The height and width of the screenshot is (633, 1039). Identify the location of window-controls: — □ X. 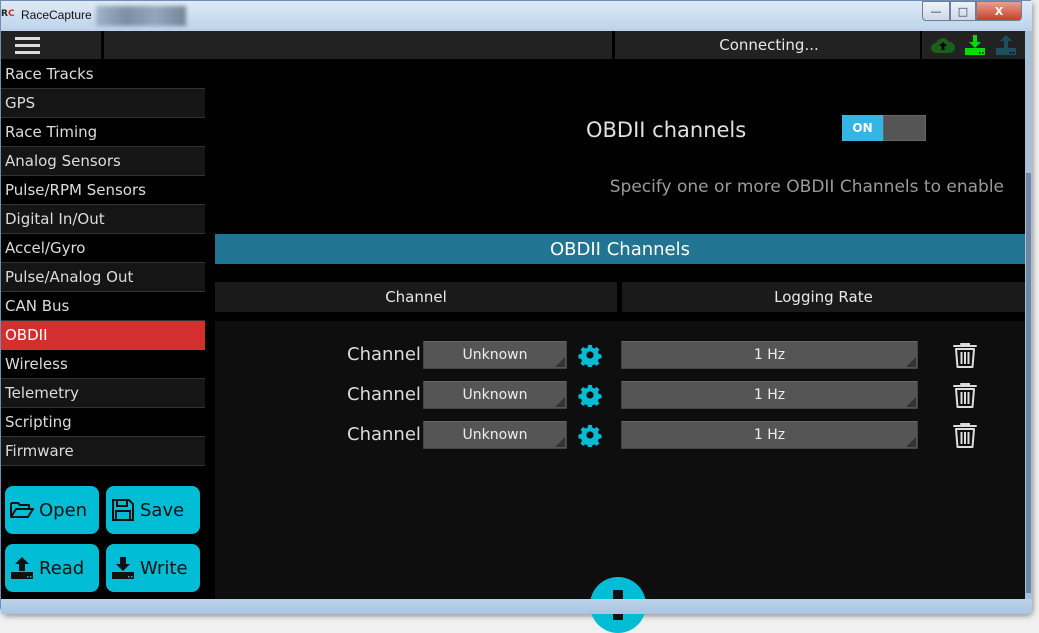
(972, 11).